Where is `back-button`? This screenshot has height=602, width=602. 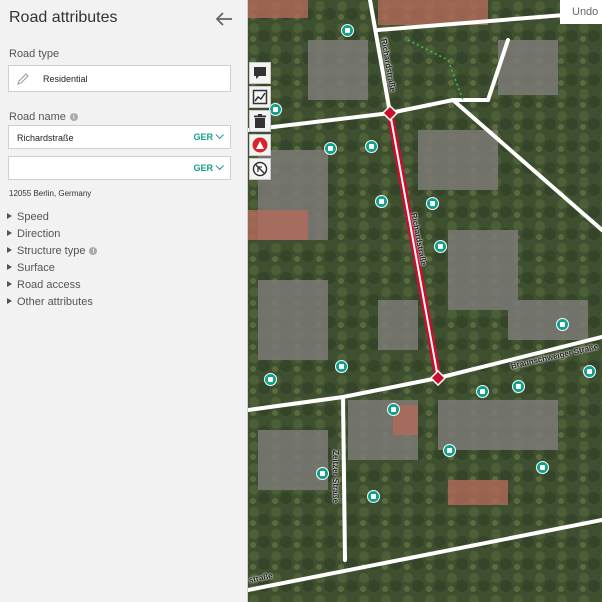
back-button is located at coordinates (224, 19).